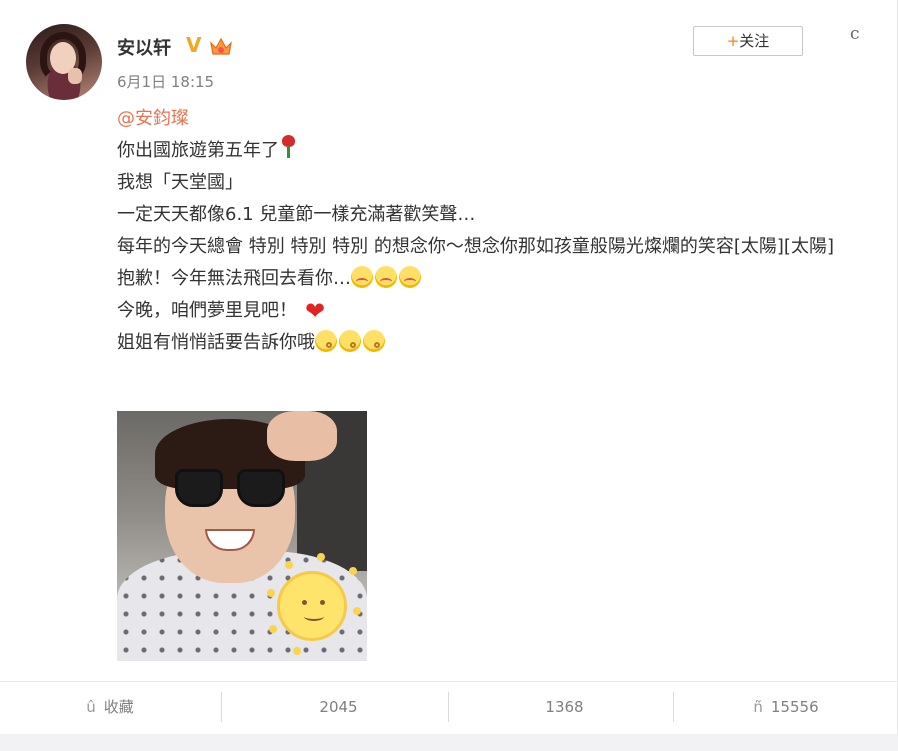 The image size is (898, 751). I want to click on sun-sticker-icon, so click(312, 606).